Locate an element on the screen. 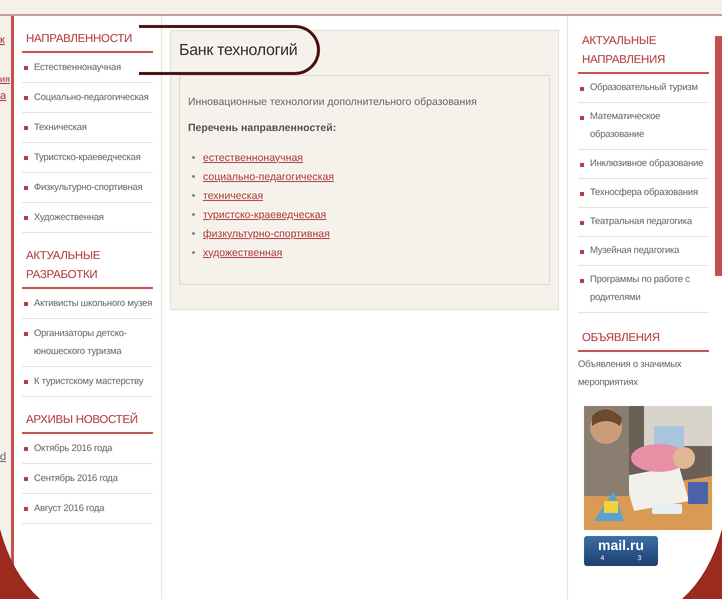  sidebar-link: Организаторы детско-юношеского туризма is located at coordinates (87, 343).